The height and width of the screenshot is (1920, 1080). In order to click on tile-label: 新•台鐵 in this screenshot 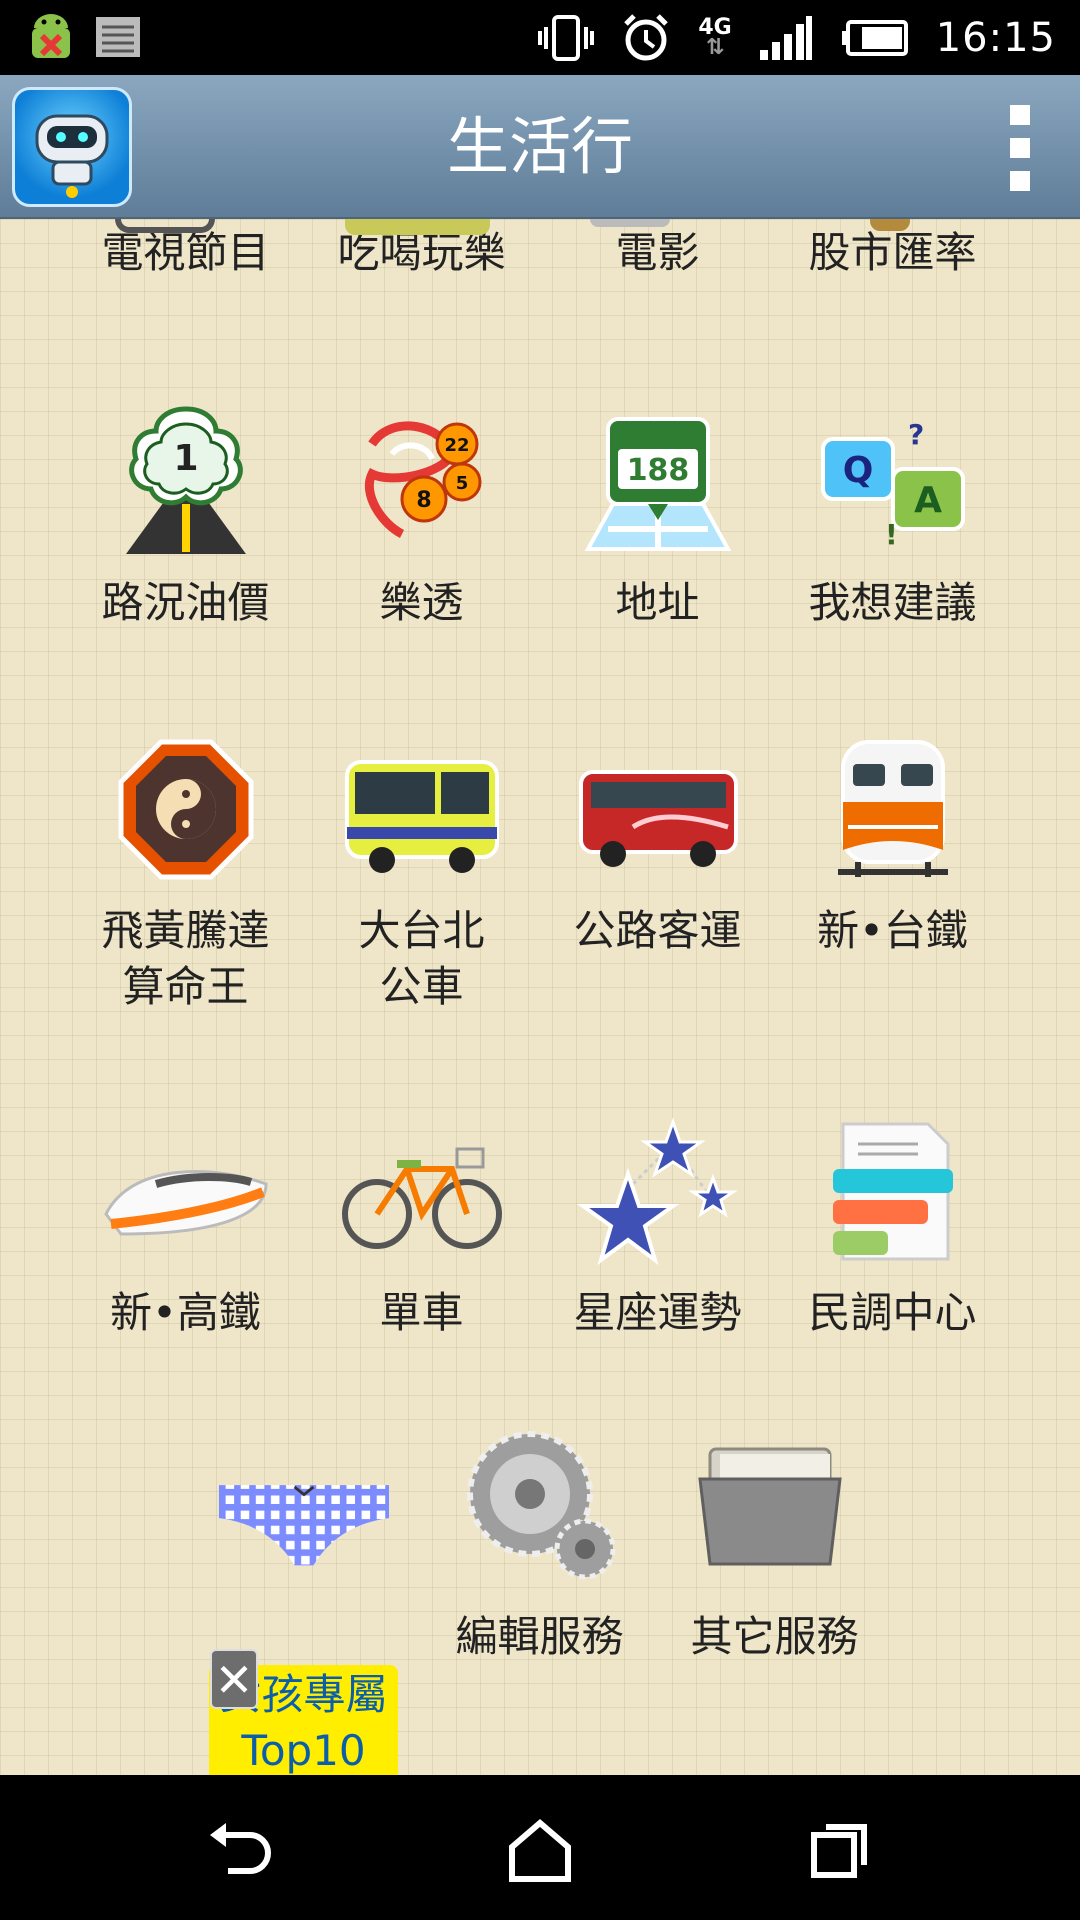, I will do `click(892, 930)`.